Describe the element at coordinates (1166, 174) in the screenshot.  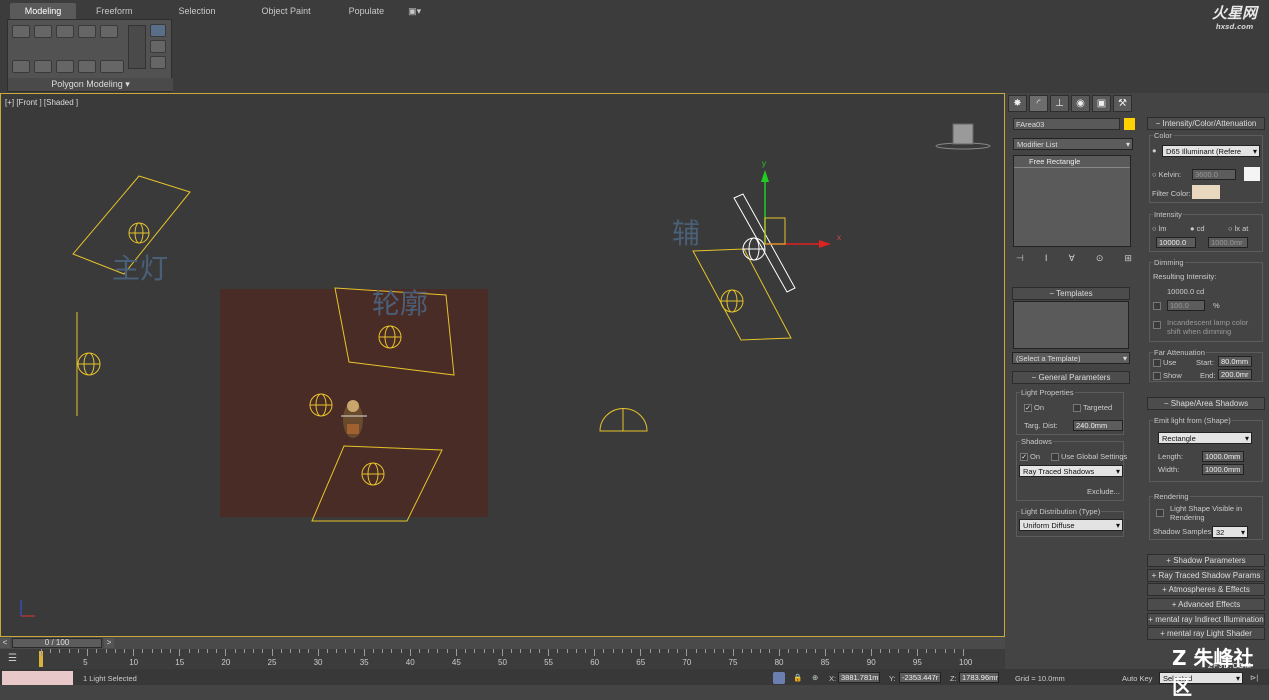
I see `kelvin-radio: ○ Kelvin:` at that location.